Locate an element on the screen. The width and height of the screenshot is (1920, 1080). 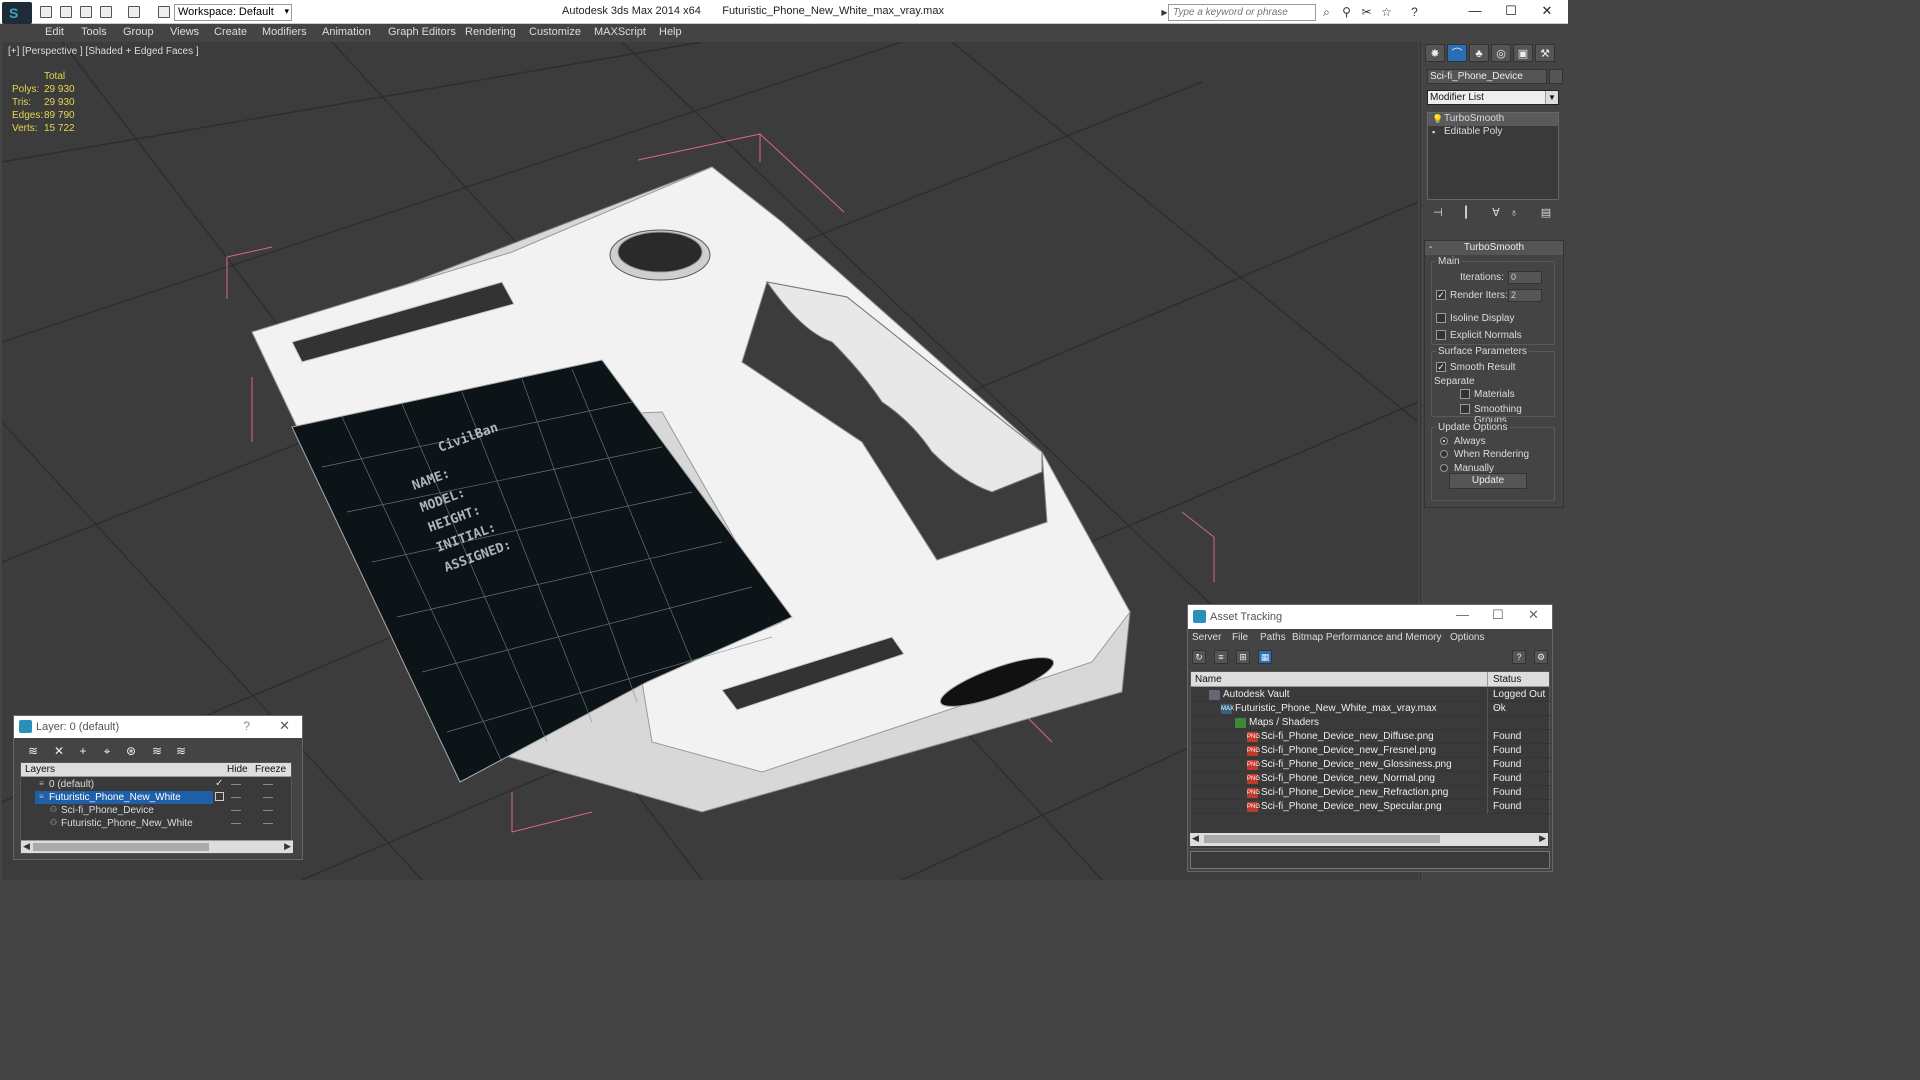
isoline-display-checkbox is located at coordinates (1441, 318).